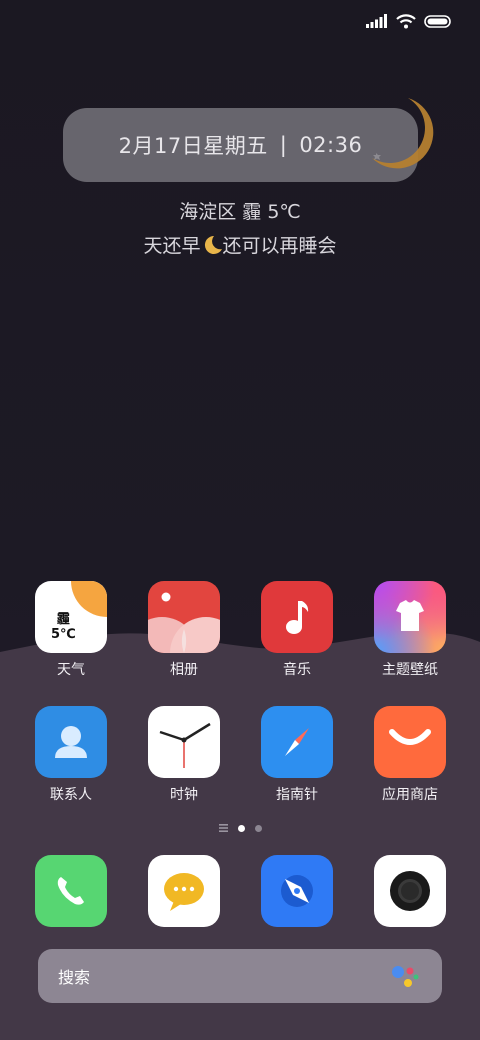  What do you see at coordinates (437, 21) in the screenshot?
I see `battery-icon` at bounding box center [437, 21].